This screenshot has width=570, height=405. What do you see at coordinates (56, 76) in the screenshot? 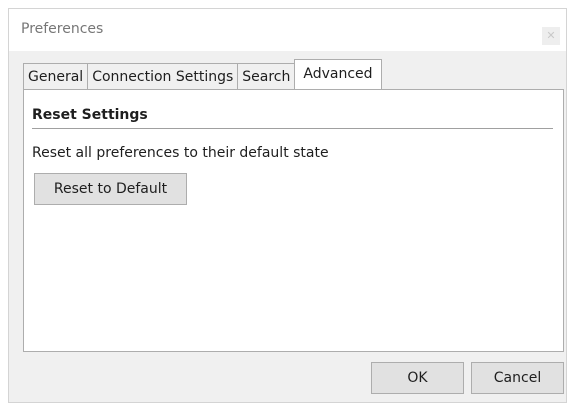
I see `tab-general: General` at bounding box center [56, 76].